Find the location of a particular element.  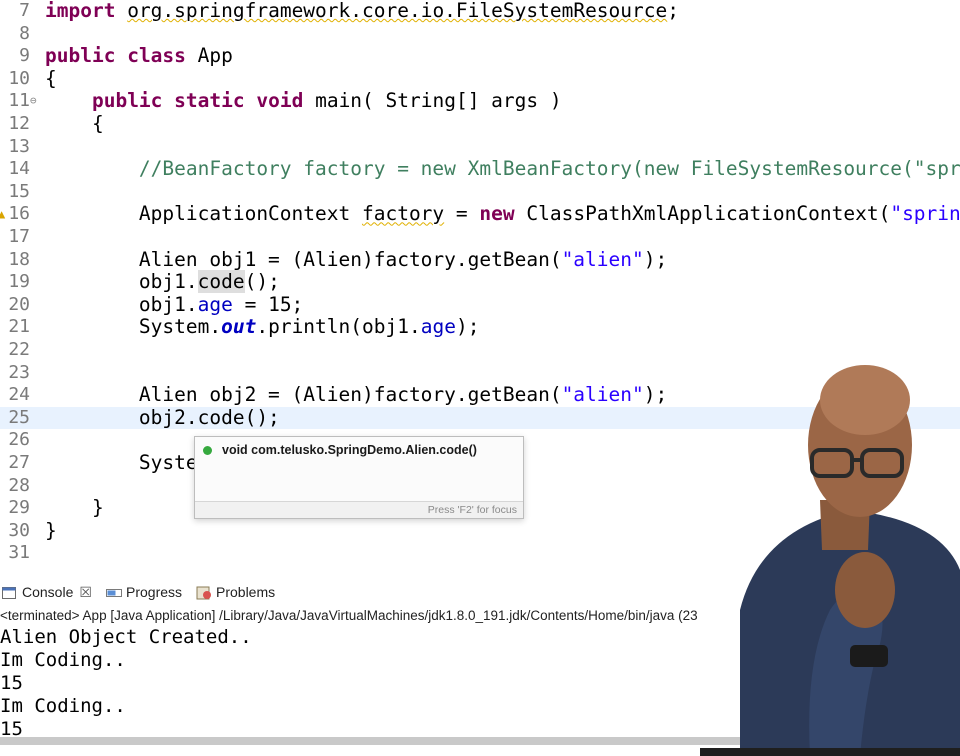

content-assist-suggestion: void com.telusko.SpringDemo.Alien.code() is located at coordinates (339, 450).